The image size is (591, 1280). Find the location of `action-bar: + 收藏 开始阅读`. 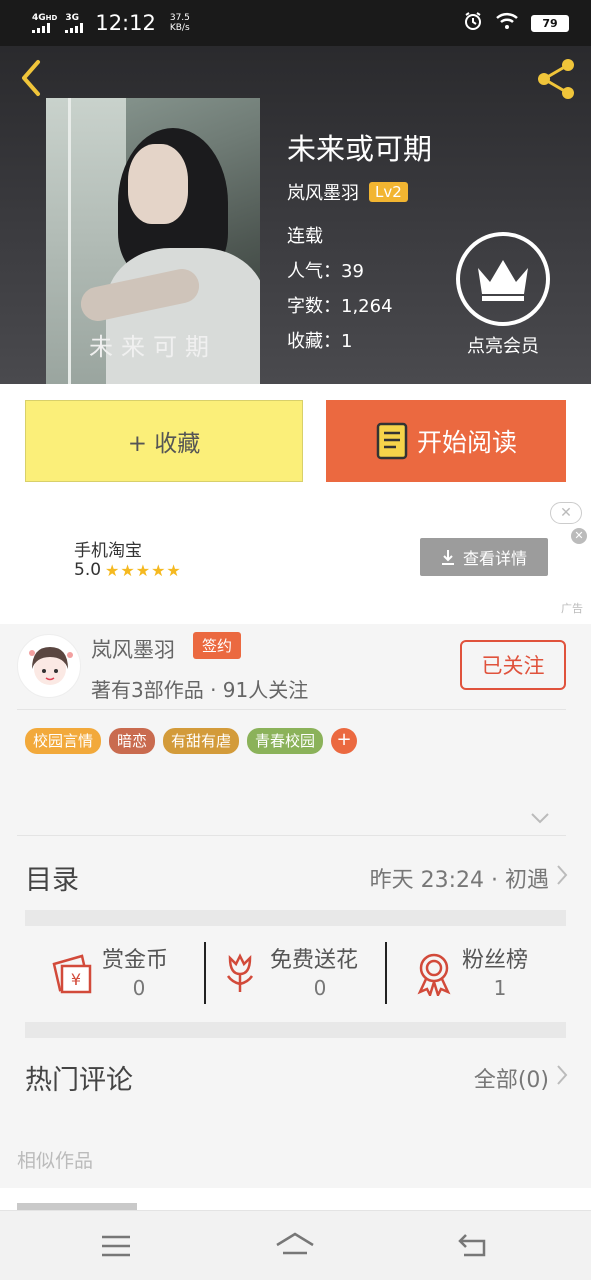

action-bar: + 收藏 开始阅读 is located at coordinates (295, 440).